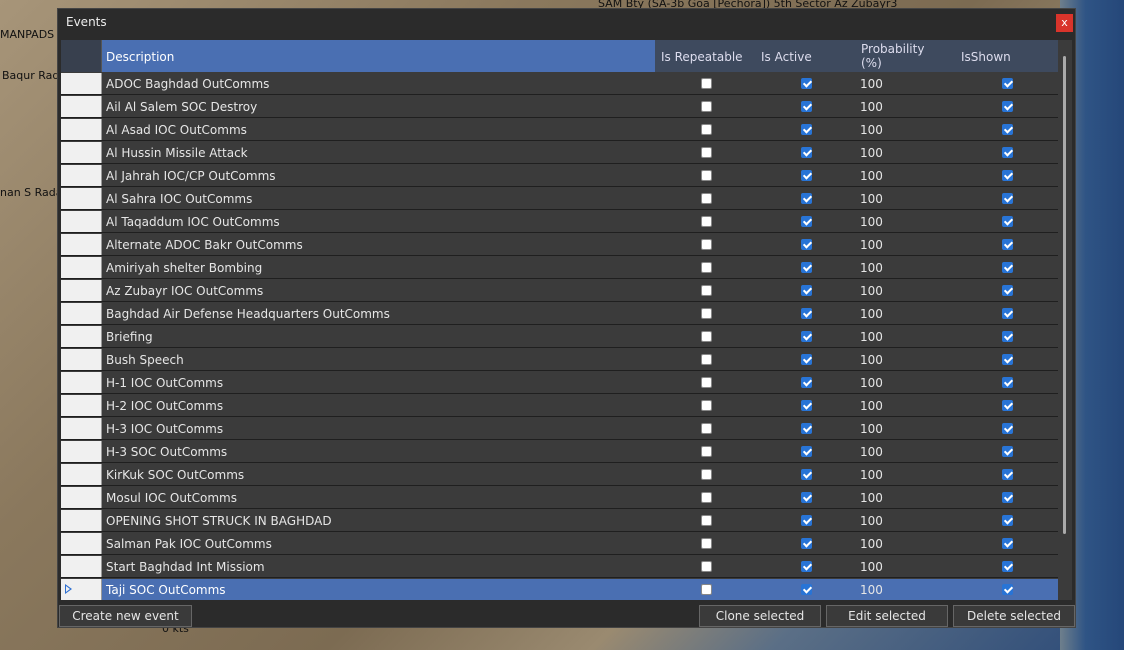  Describe the element at coordinates (175, 475) in the screenshot. I see `description-cell: KirKuk SOC OutComms` at that location.